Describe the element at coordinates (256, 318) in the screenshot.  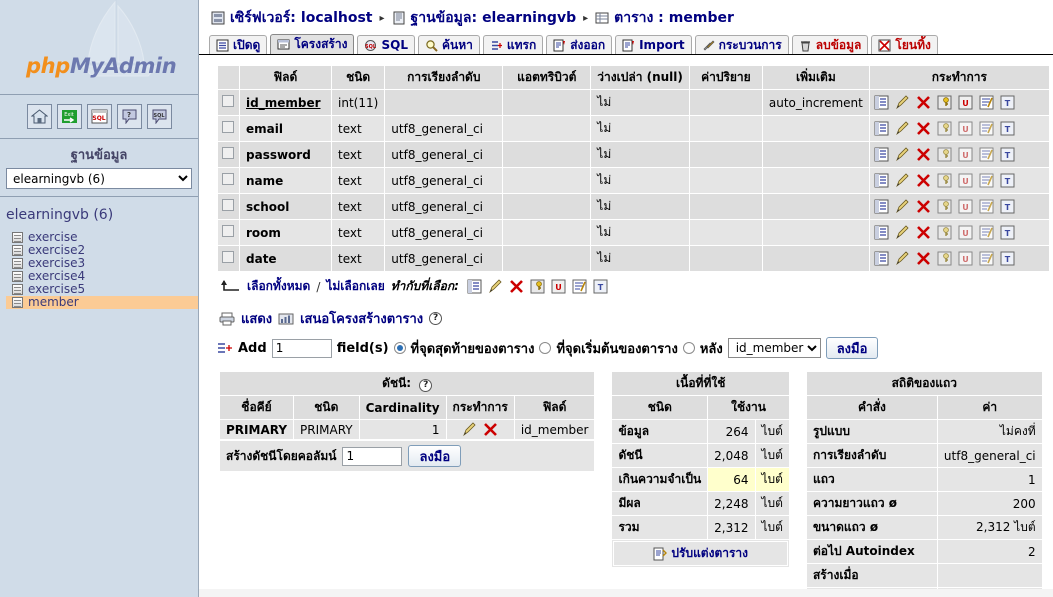
I see `print-view-link: แสดง` at that location.